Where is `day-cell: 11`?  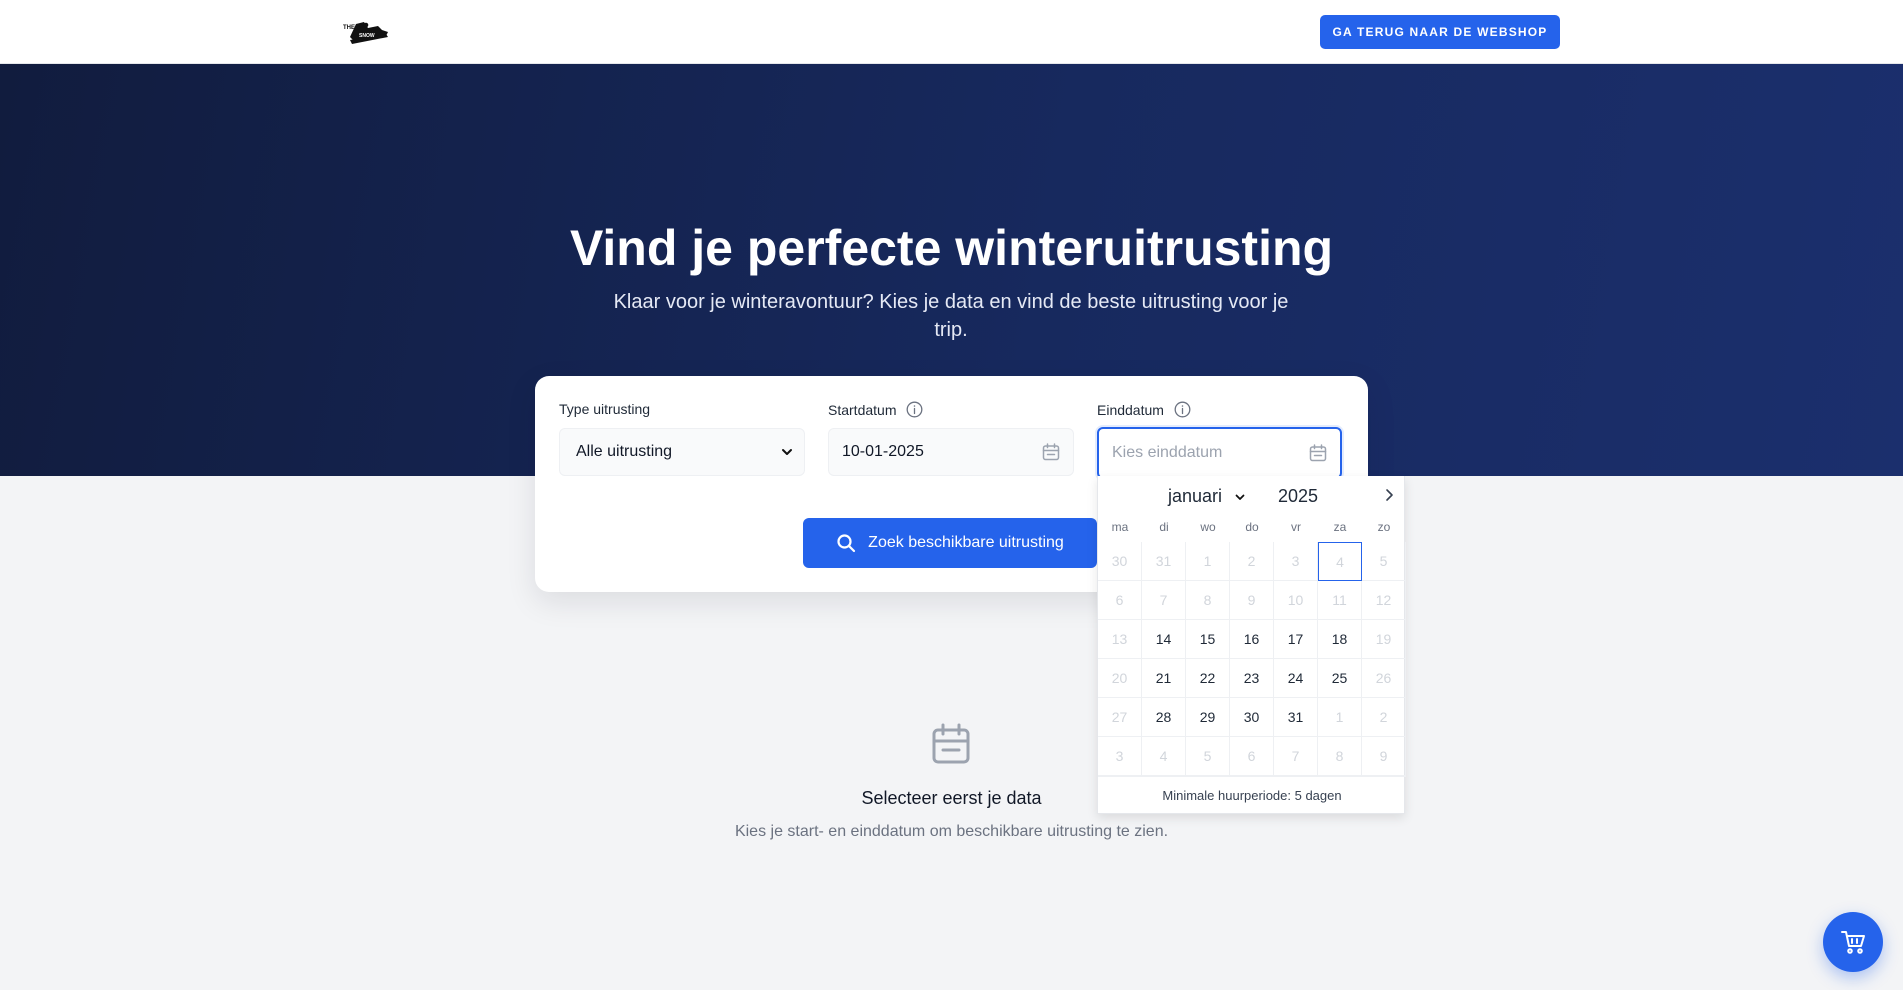 day-cell: 11 is located at coordinates (1340, 600).